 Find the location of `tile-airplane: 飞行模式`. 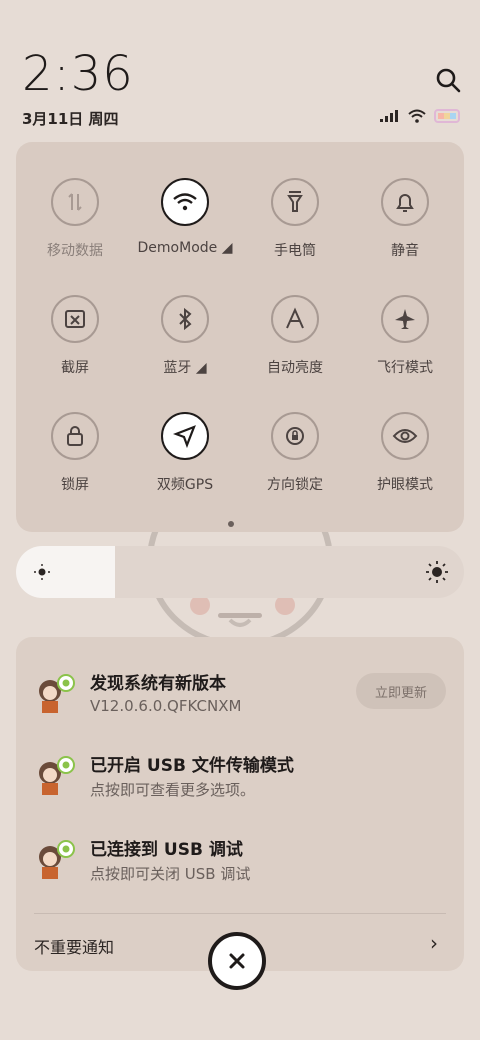

tile-airplane: 飞行模式 is located at coordinates (405, 336).